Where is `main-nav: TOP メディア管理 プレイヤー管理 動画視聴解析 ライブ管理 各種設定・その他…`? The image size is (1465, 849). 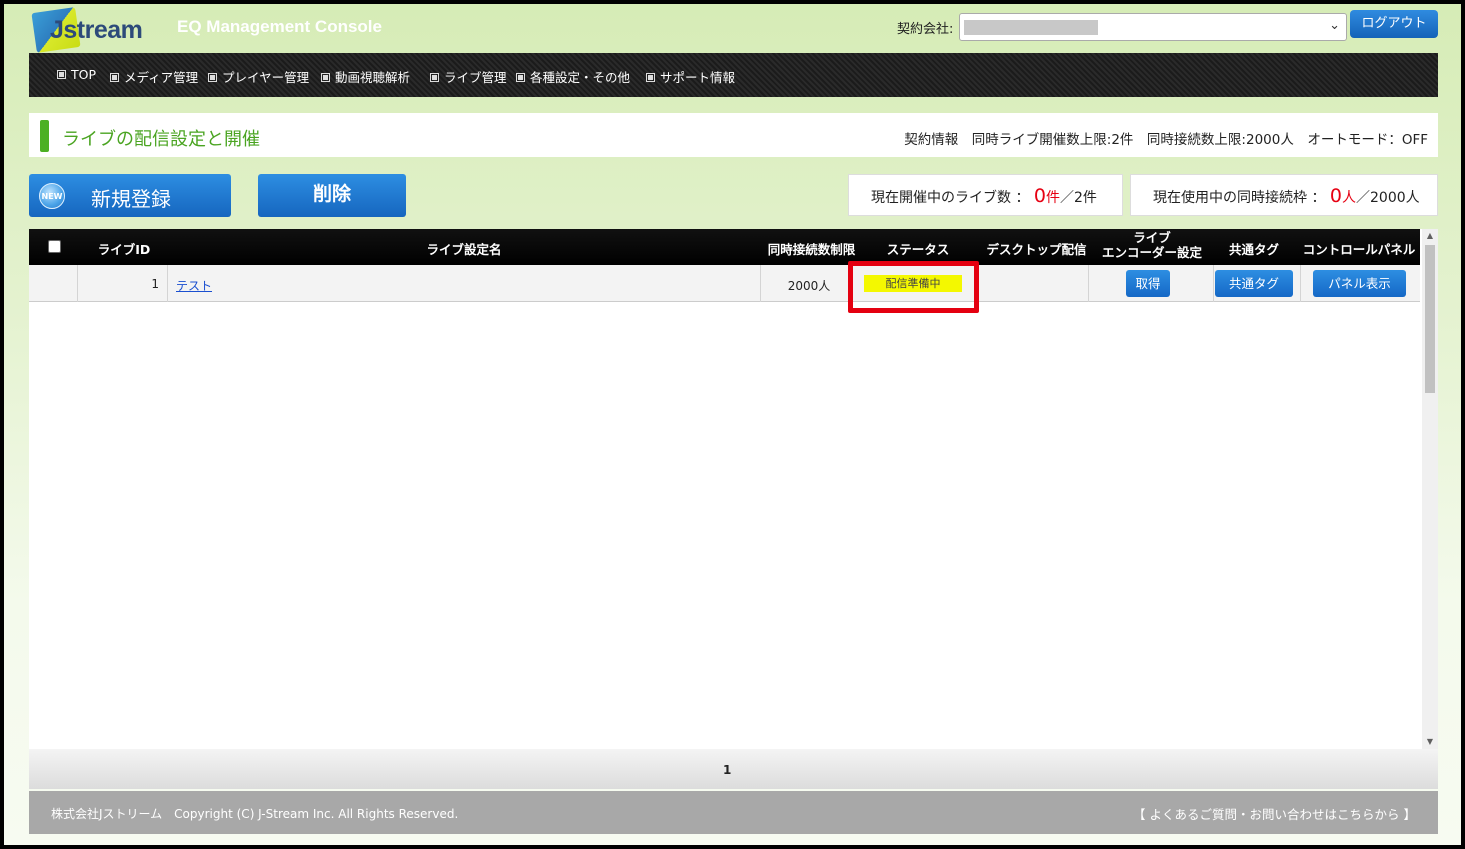
main-nav: TOP メディア管理 プレイヤー管理 動画視聴解析 ライブ管理 各種設定・その他… is located at coordinates (733, 75).